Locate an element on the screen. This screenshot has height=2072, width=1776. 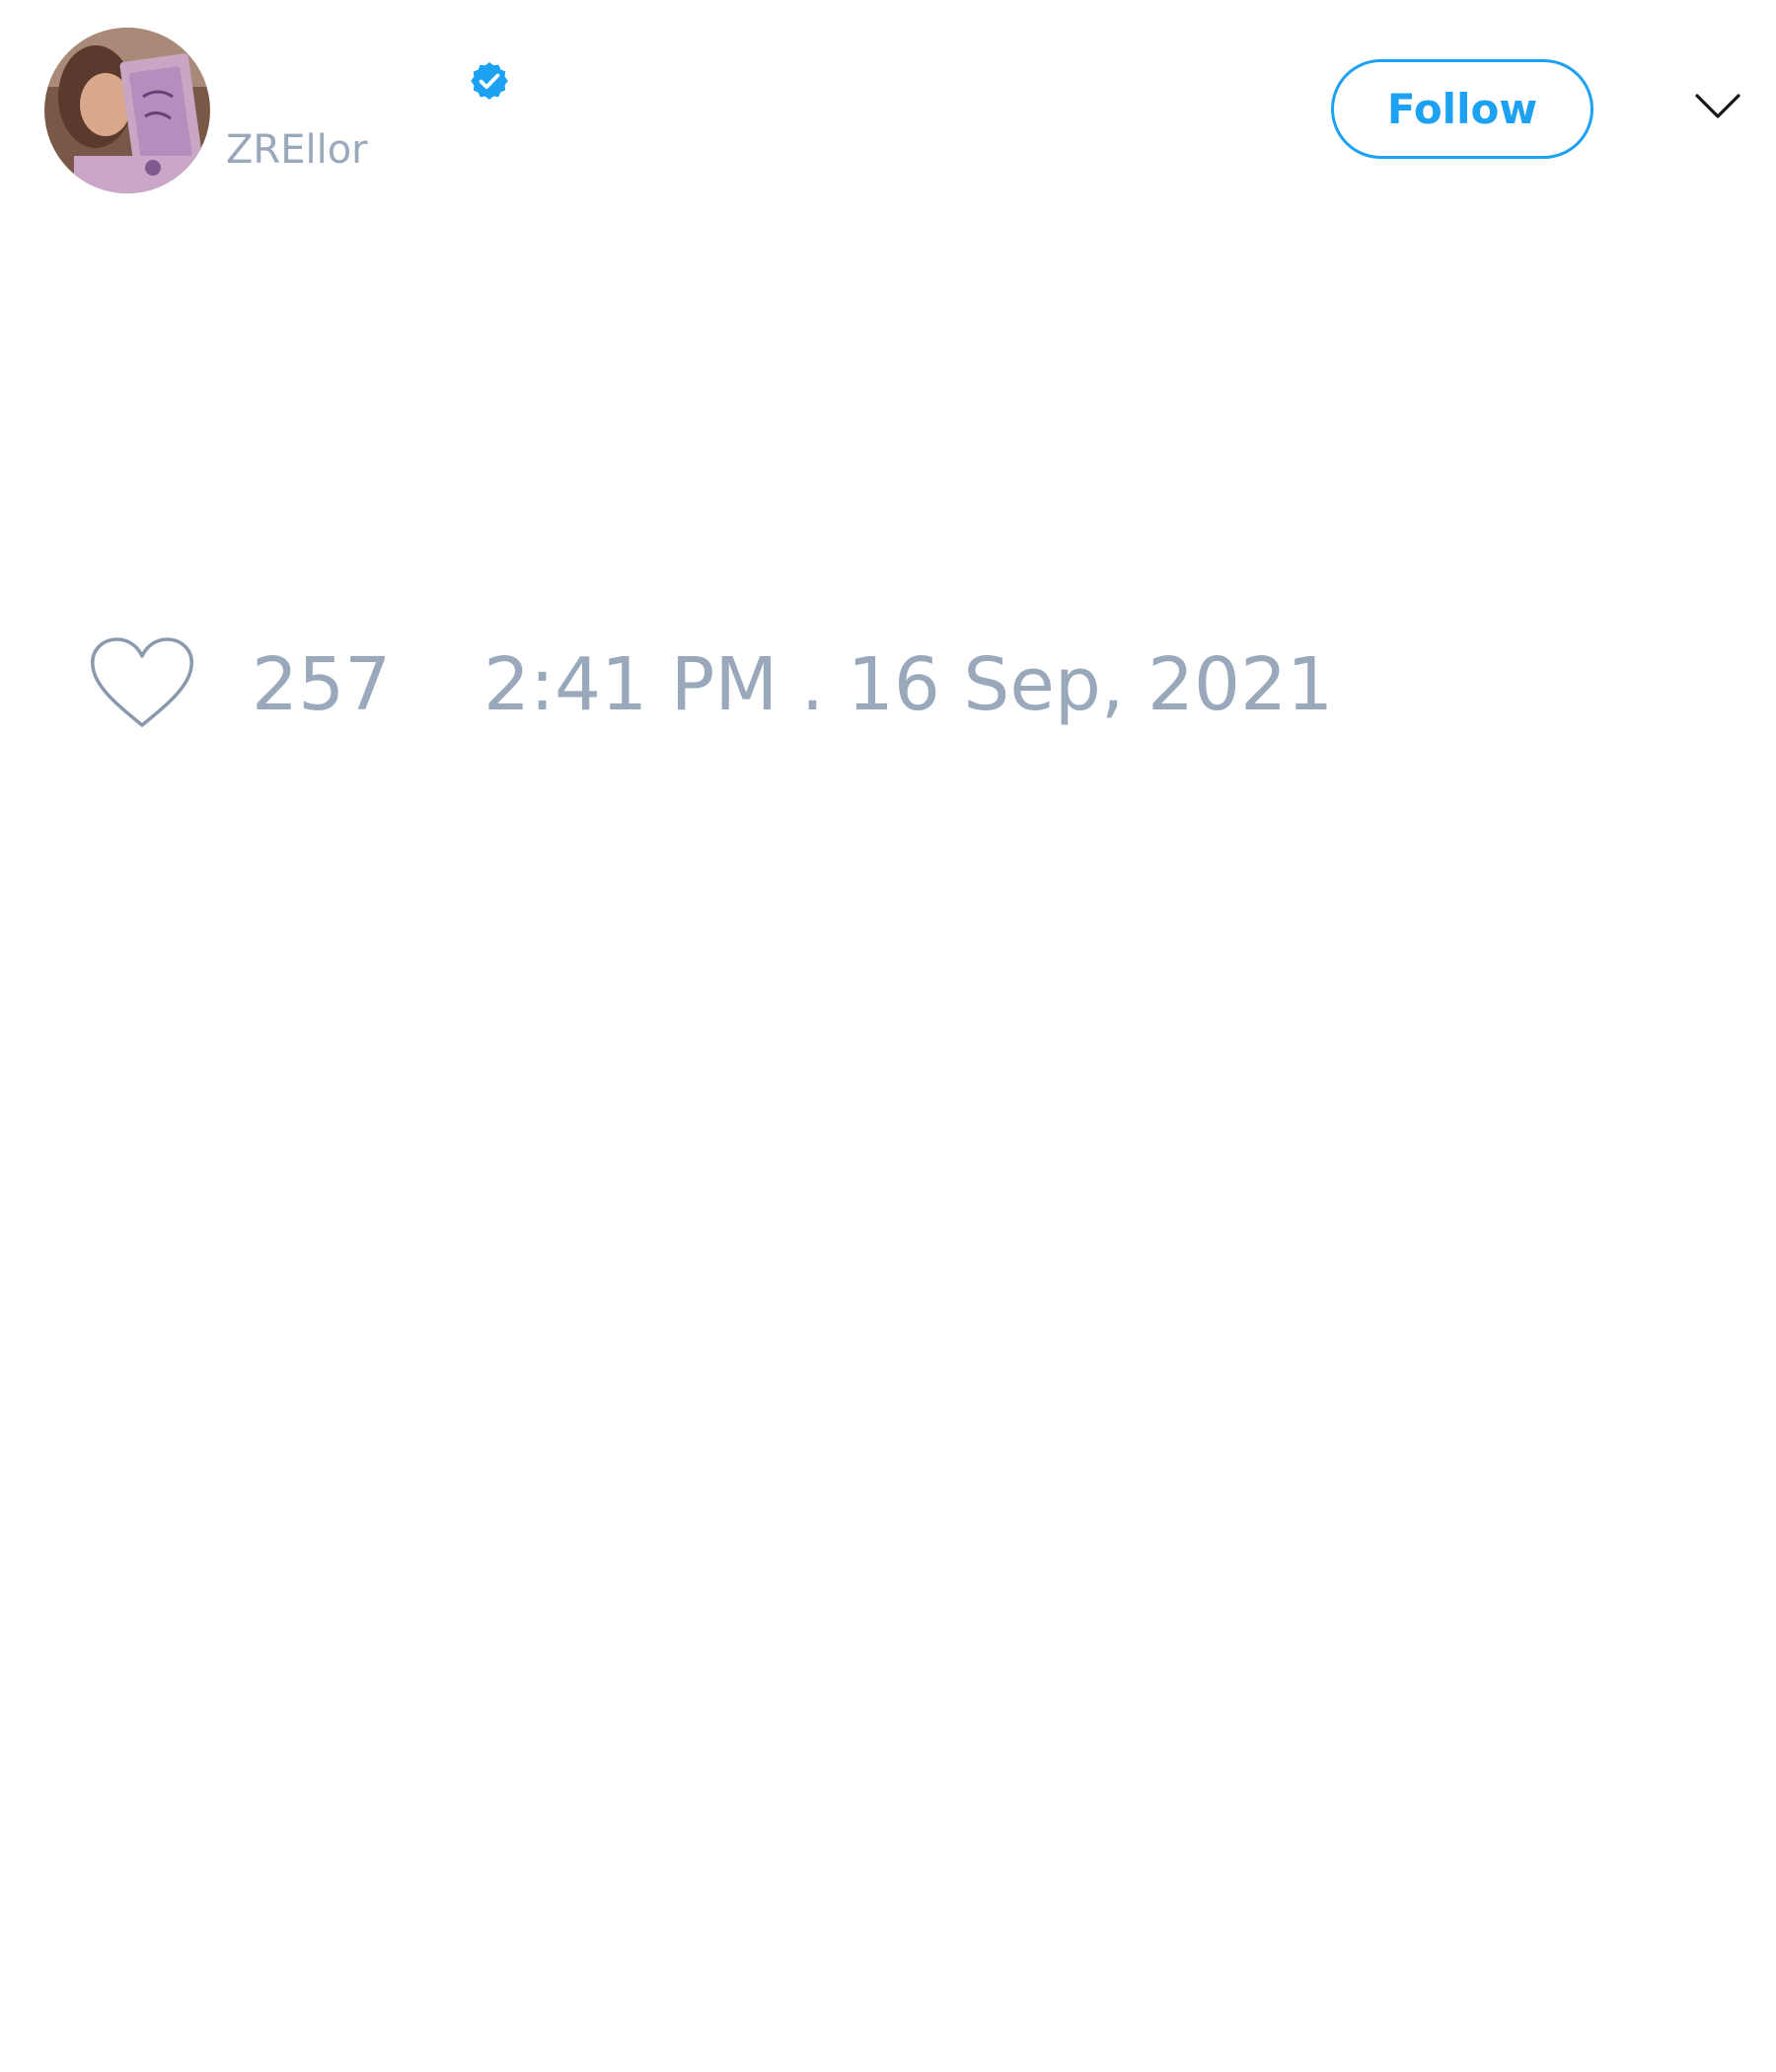
follow-button: Follow is located at coordinates (1462, 109).